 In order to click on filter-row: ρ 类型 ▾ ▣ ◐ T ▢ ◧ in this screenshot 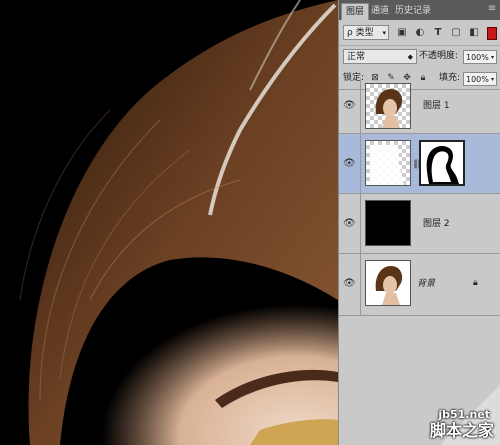, I will do `click(419, 33)`.